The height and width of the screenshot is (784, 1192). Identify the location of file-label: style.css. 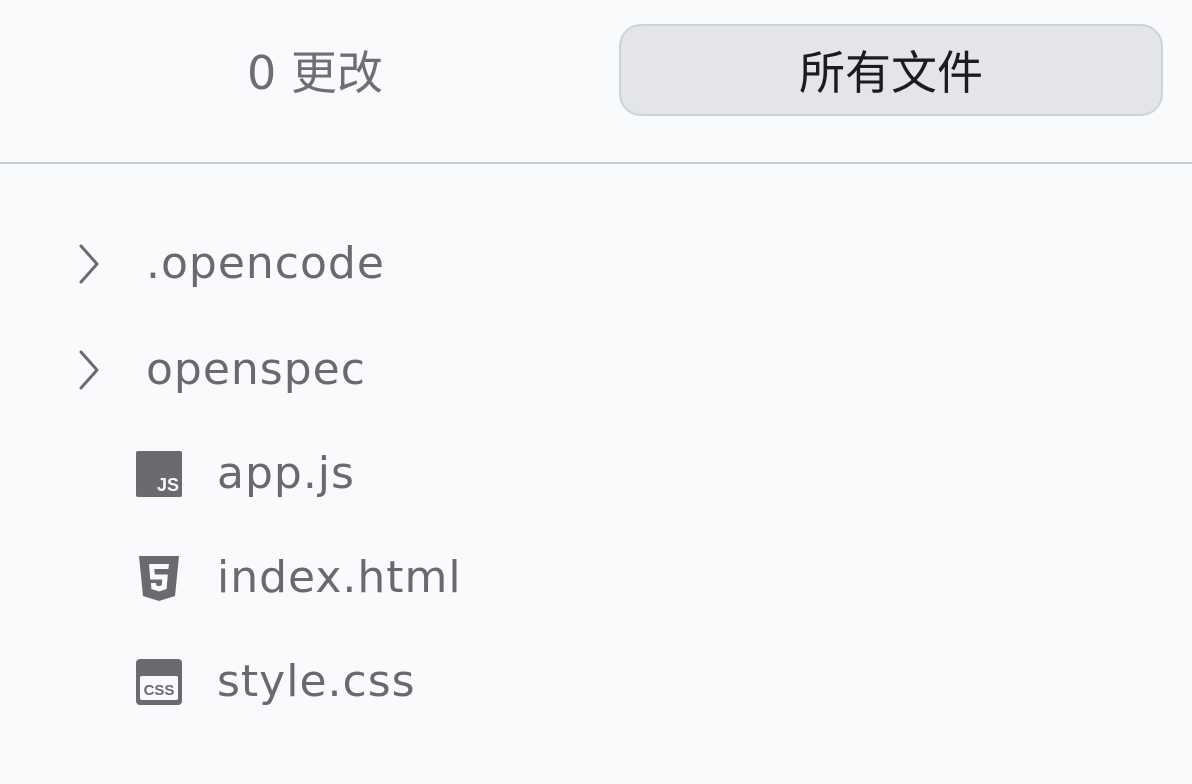
(316, 681).